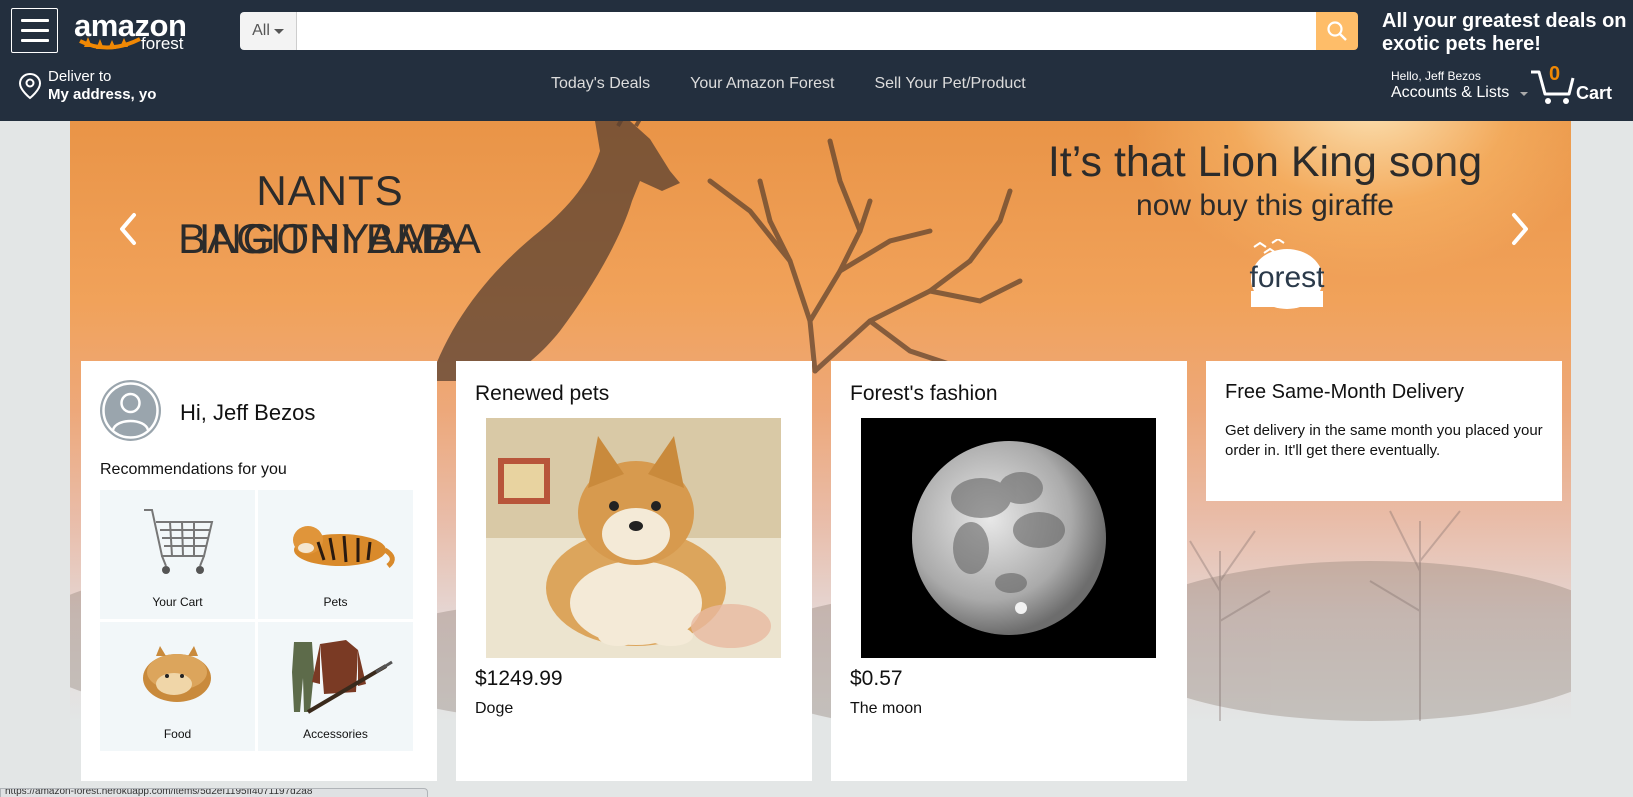 The image size is (1633, 797). I want to click on shopping-cart-image, so click(179, 541).